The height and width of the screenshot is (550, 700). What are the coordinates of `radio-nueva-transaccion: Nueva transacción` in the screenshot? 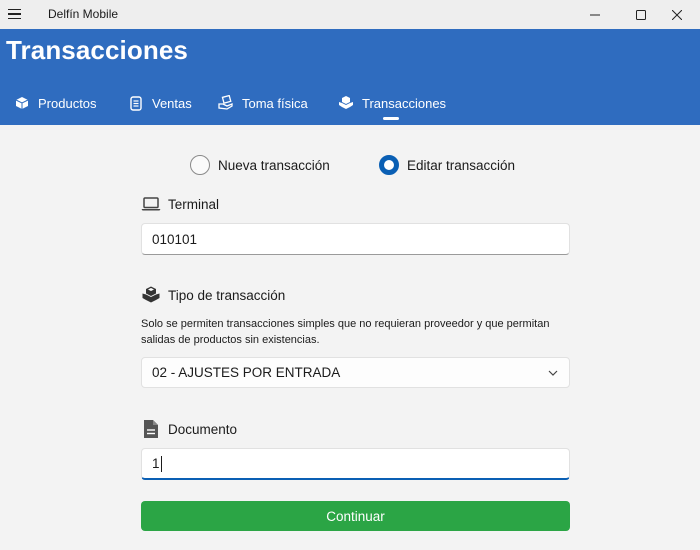 It's located at (260, 165).